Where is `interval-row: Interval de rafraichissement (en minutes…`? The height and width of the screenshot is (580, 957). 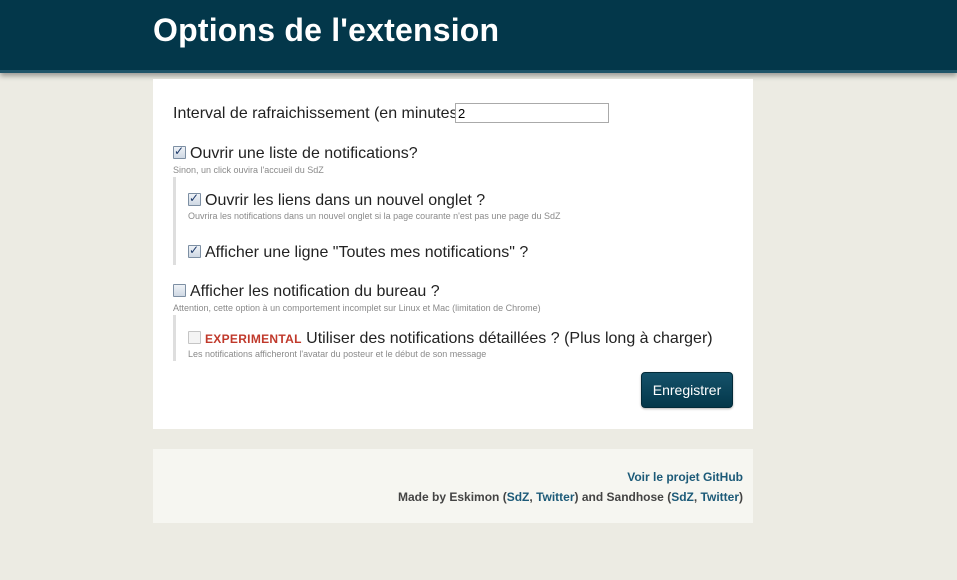 interval-row: Interval de rafraichissement (en minutes… is located at coordinates (391, 113).